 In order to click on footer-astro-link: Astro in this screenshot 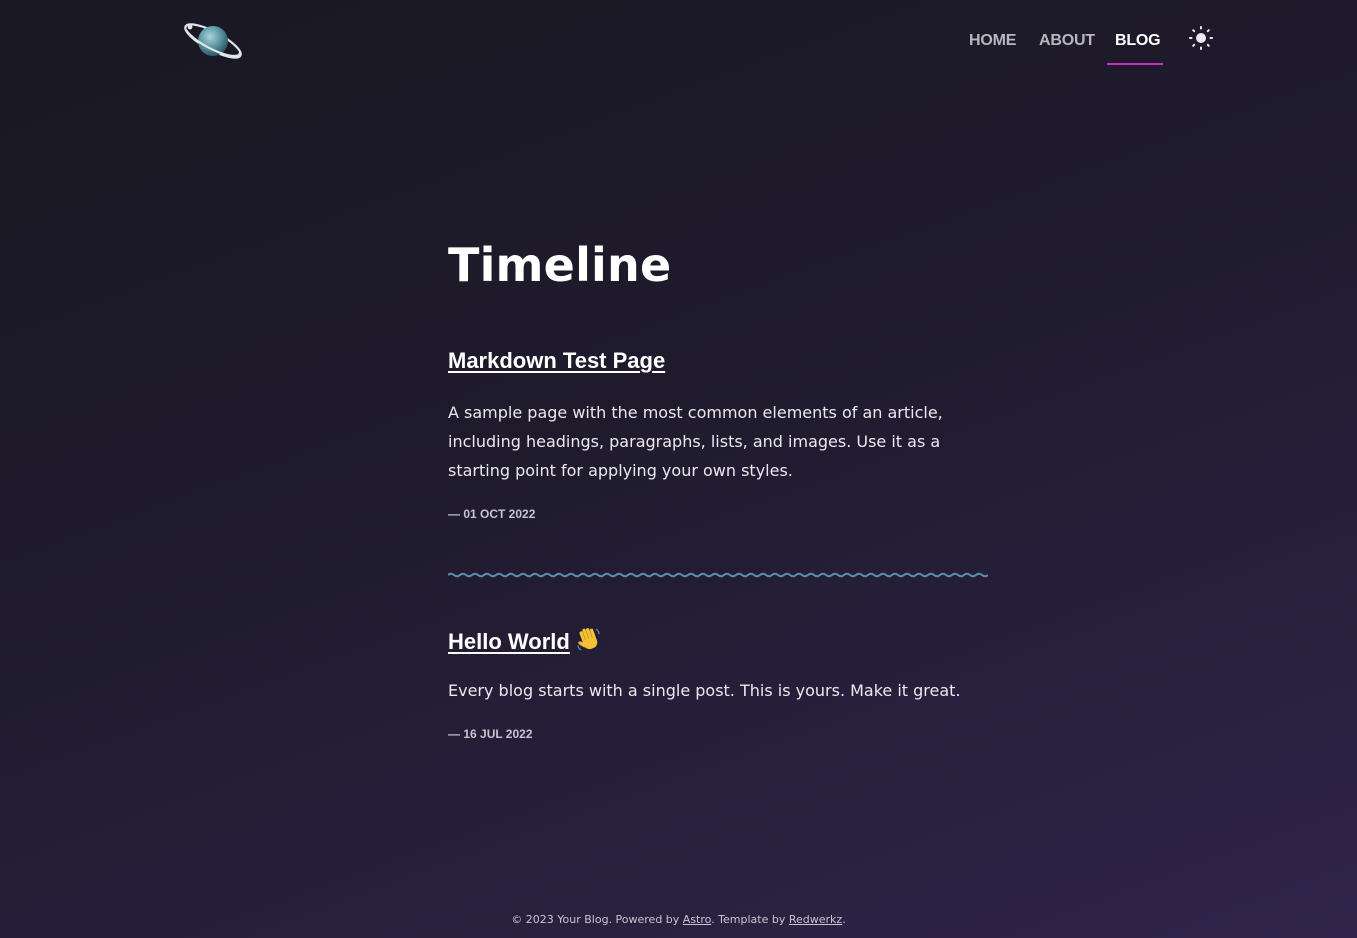, I will do `click(697, 919)`.